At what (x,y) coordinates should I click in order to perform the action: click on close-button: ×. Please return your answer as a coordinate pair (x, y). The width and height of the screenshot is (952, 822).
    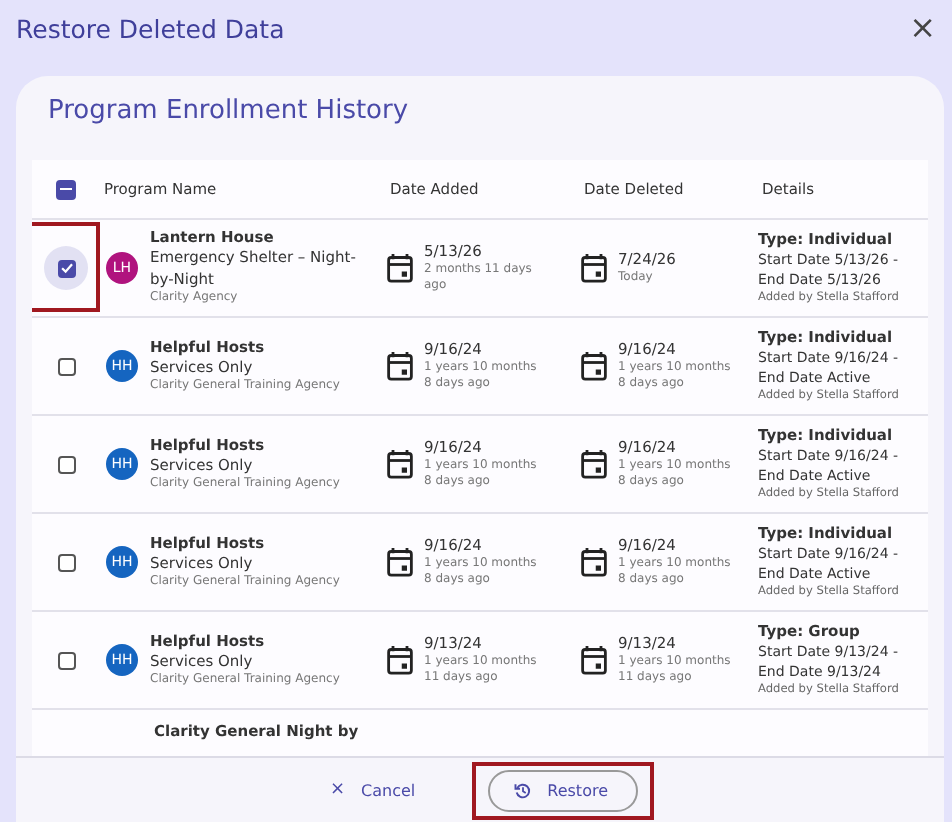
    Looking at the image, I should click on (922, 28).